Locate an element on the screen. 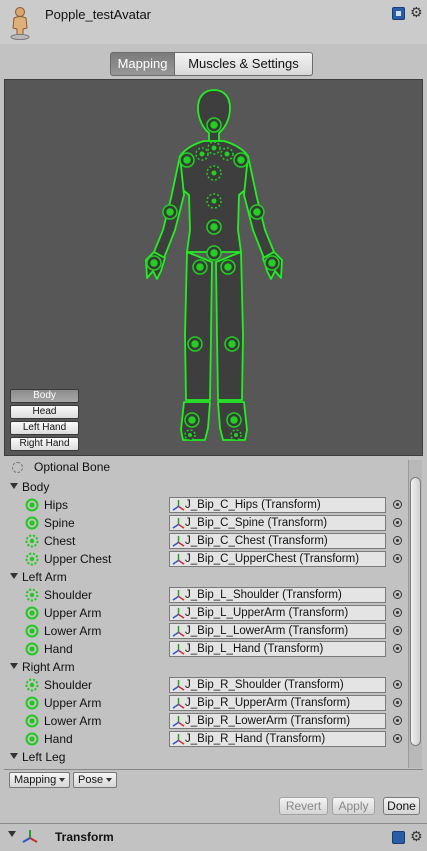 Image resolution: width=427 pixels, height=851 pixels. bone-label: Shoulder is located at coordinates (68, 685).